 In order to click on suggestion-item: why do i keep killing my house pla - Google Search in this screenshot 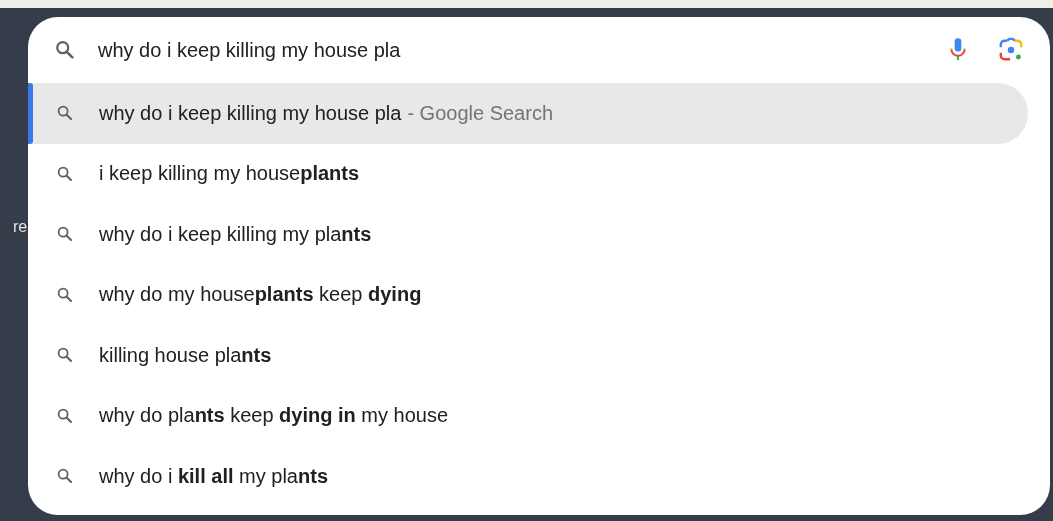, I will do `click(528, 113)`.